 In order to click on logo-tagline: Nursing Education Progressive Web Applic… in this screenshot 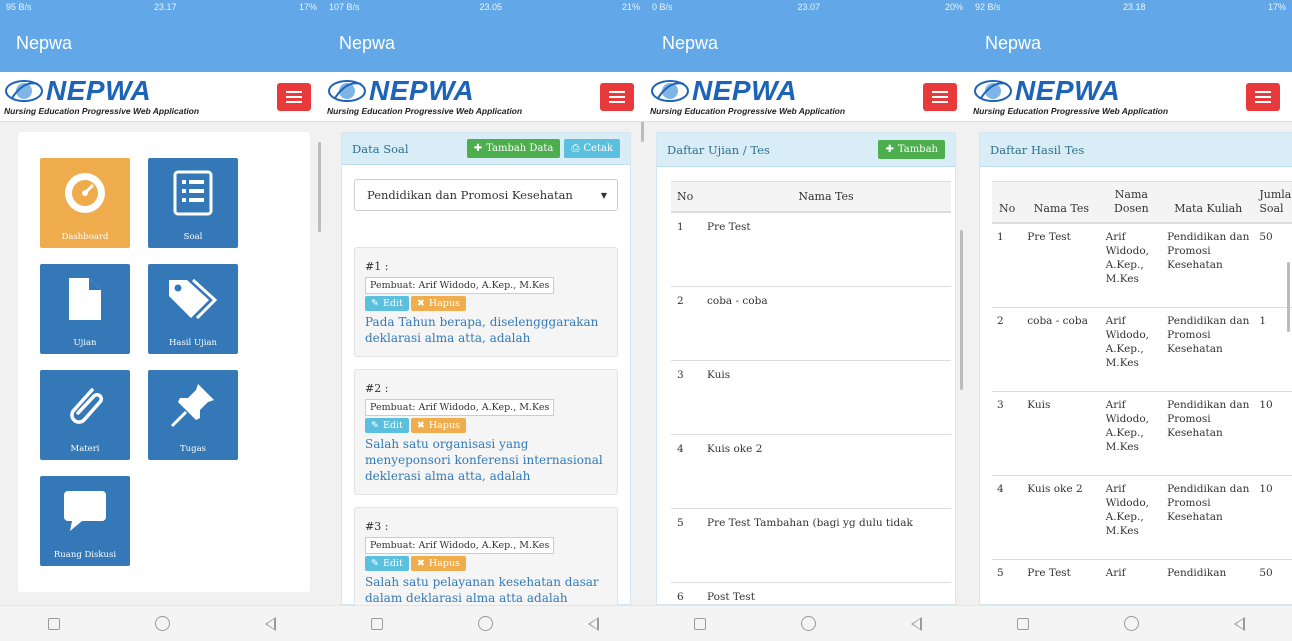, I will do `click(1071, 111)`.